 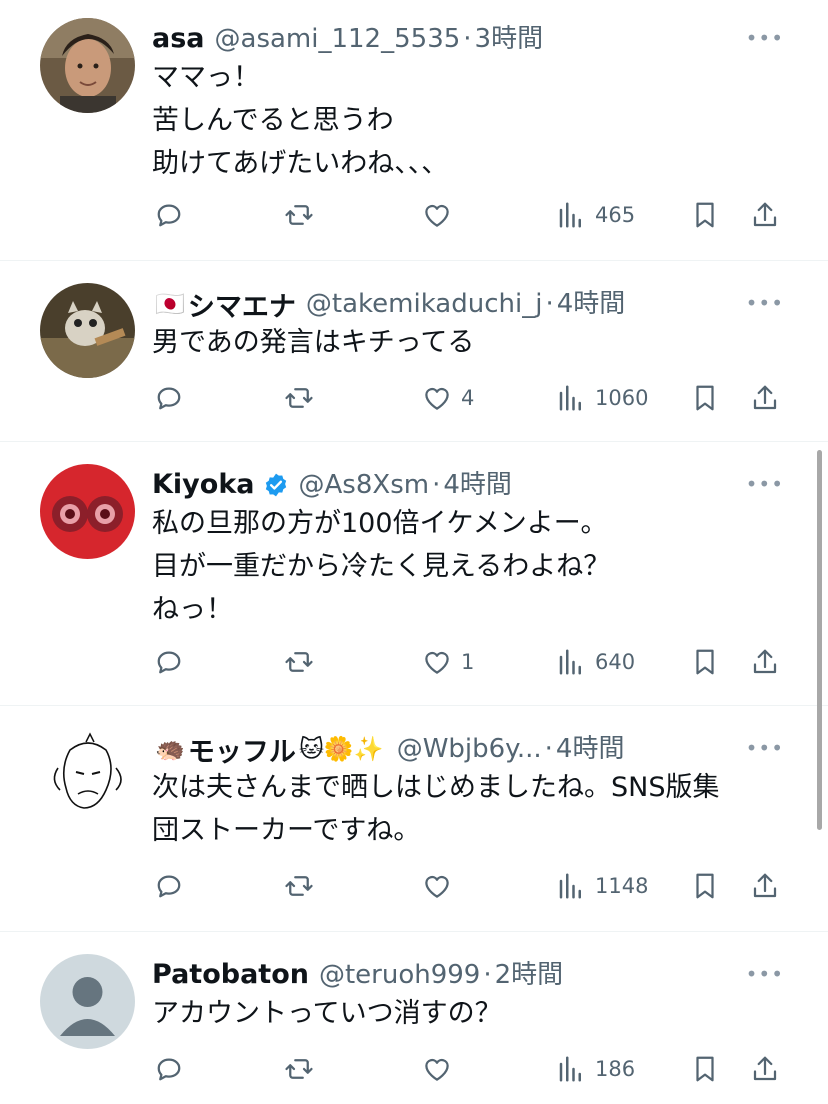 What do you see at coordinates (509, 36) in the screenshot?
I see `timestamp: 3時間` at bounding box center [509, 36].